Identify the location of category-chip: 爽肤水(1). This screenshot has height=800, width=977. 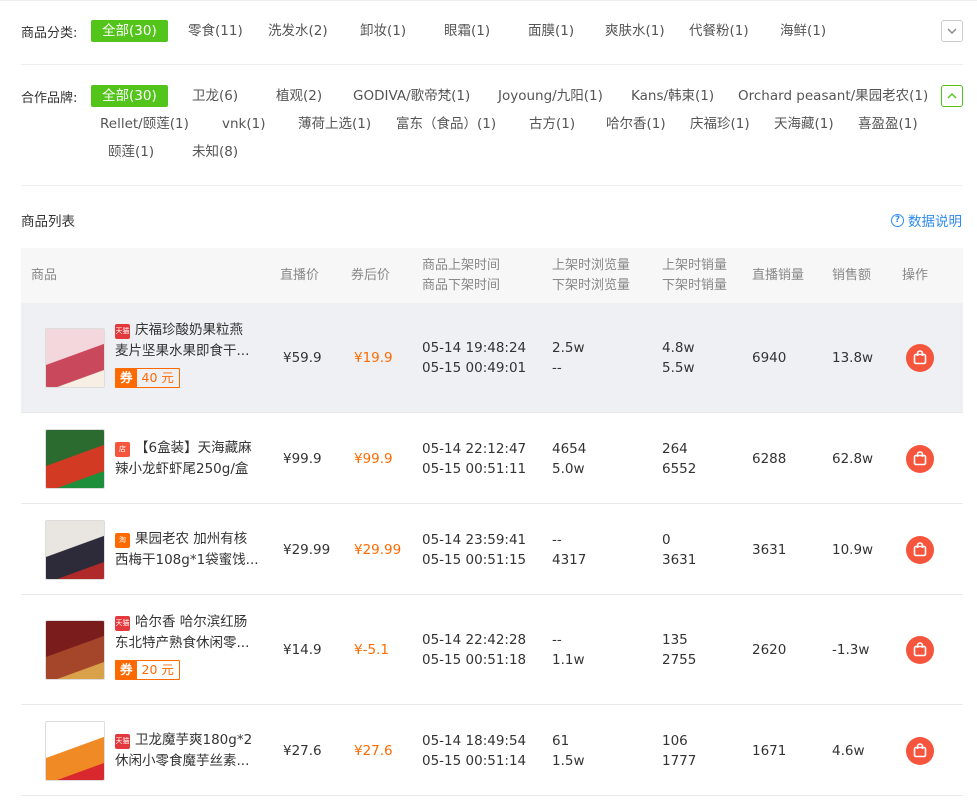
(635, 31).